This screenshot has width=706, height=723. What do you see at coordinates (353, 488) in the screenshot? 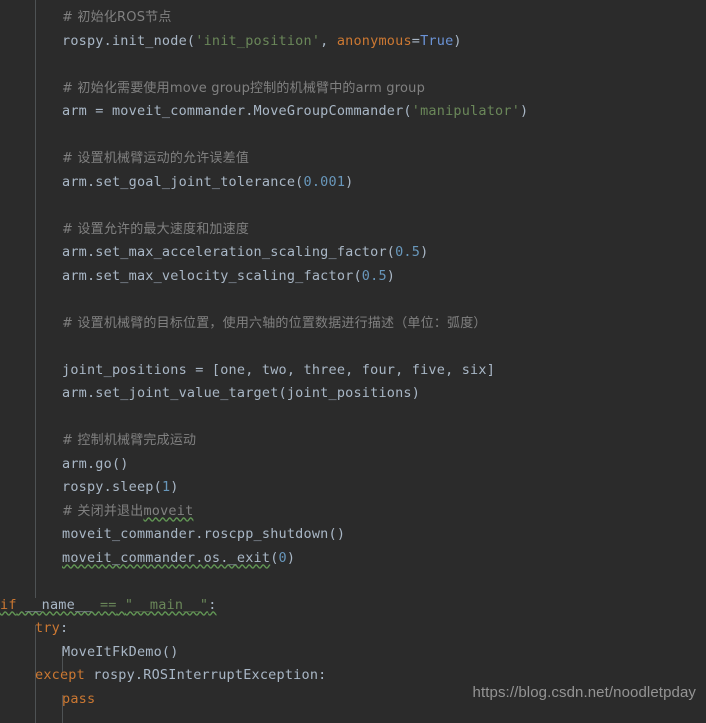
I see `code-line: rospy.sleep(1)` at bounding box center [353, 488].